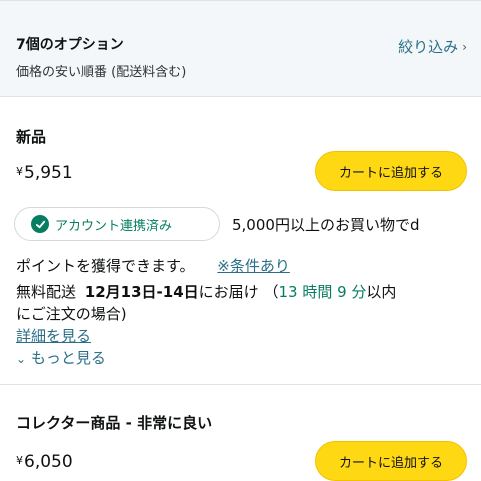 Image resolution: width=481 pixels, height=481 pixels. Describe the element at coordinates (114, 226) in the screenshot. I see `badge-label: アカウント連携済み` at that location.